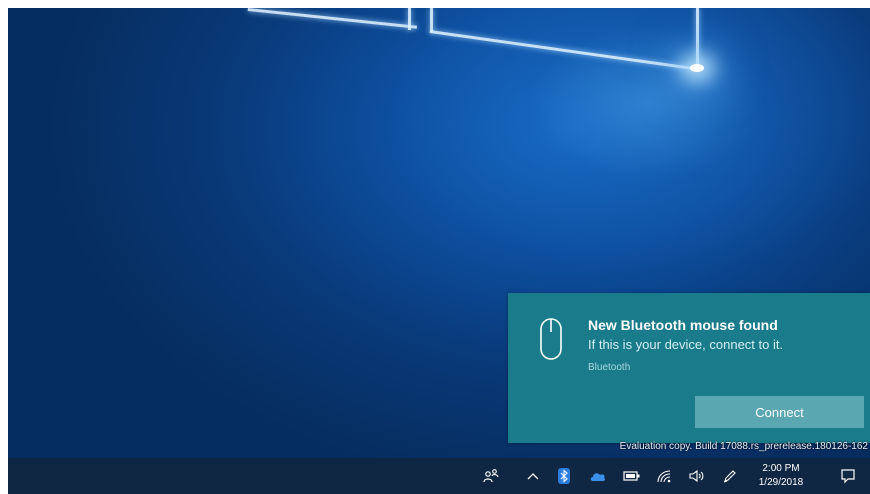 This screenshot has width=870, height=494. Describe the element at coordinates (781, 482) in the screenshot. I see `clock-date: 1/29/2018` at that location.